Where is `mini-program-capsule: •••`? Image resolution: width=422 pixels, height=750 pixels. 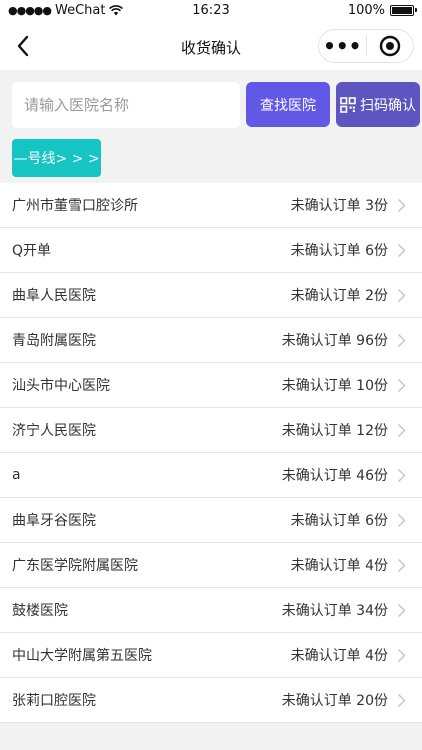 mini-program-capsule: ••• is located at coordinates (366, 46).